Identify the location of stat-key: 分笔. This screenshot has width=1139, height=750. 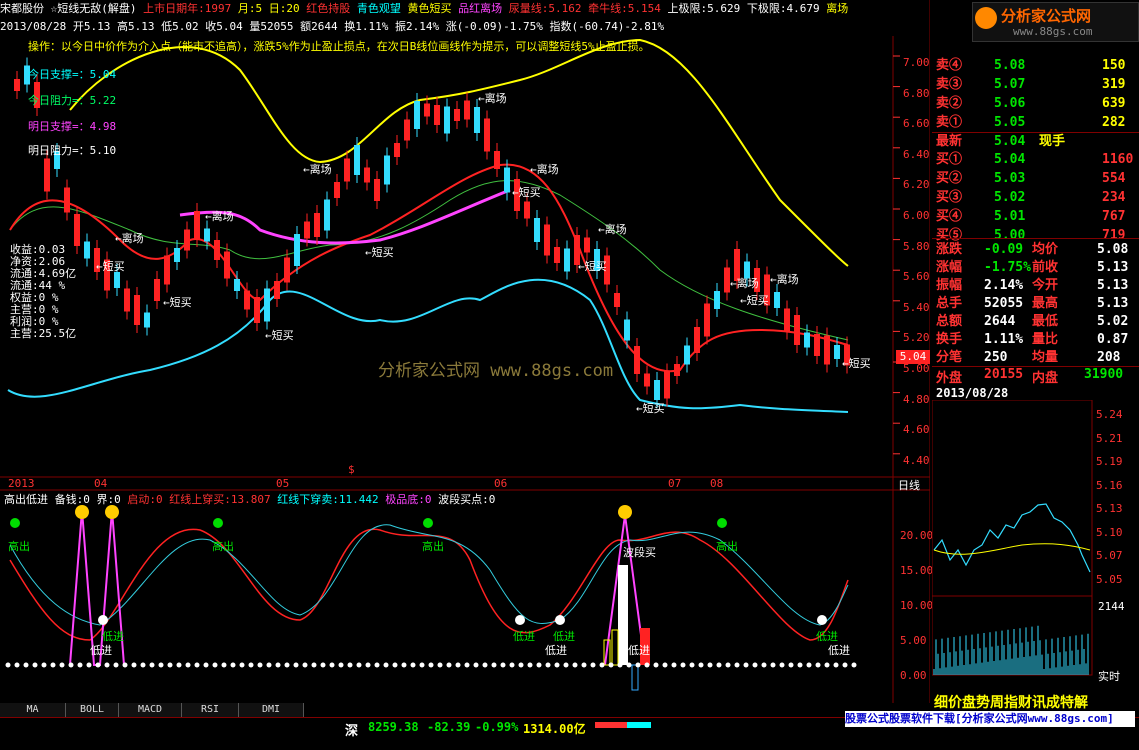
(949, 357).